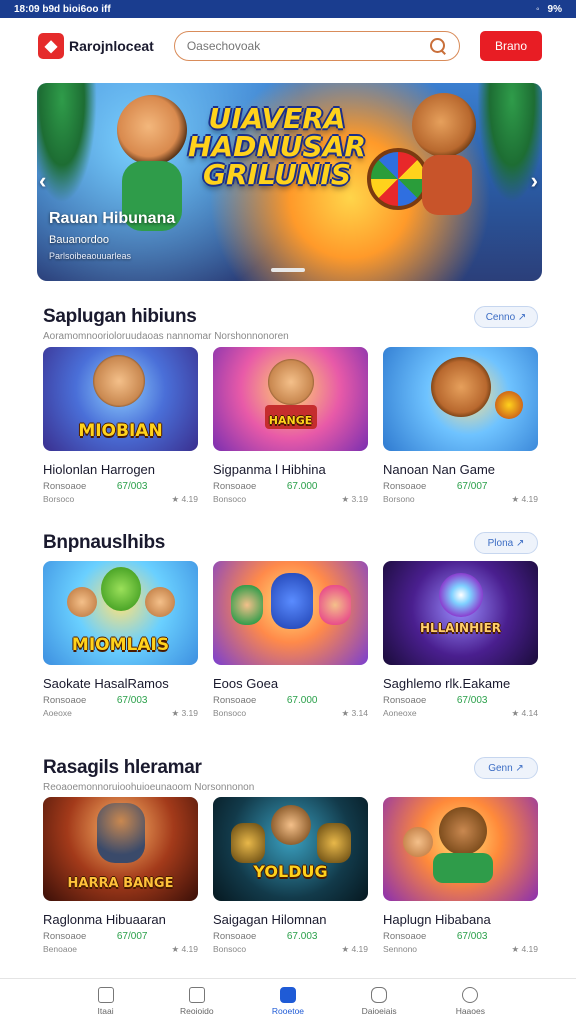  Describe the element at coordinates (524, 713) in the screenshot. I see `rating: ★ 4.14` at that location.